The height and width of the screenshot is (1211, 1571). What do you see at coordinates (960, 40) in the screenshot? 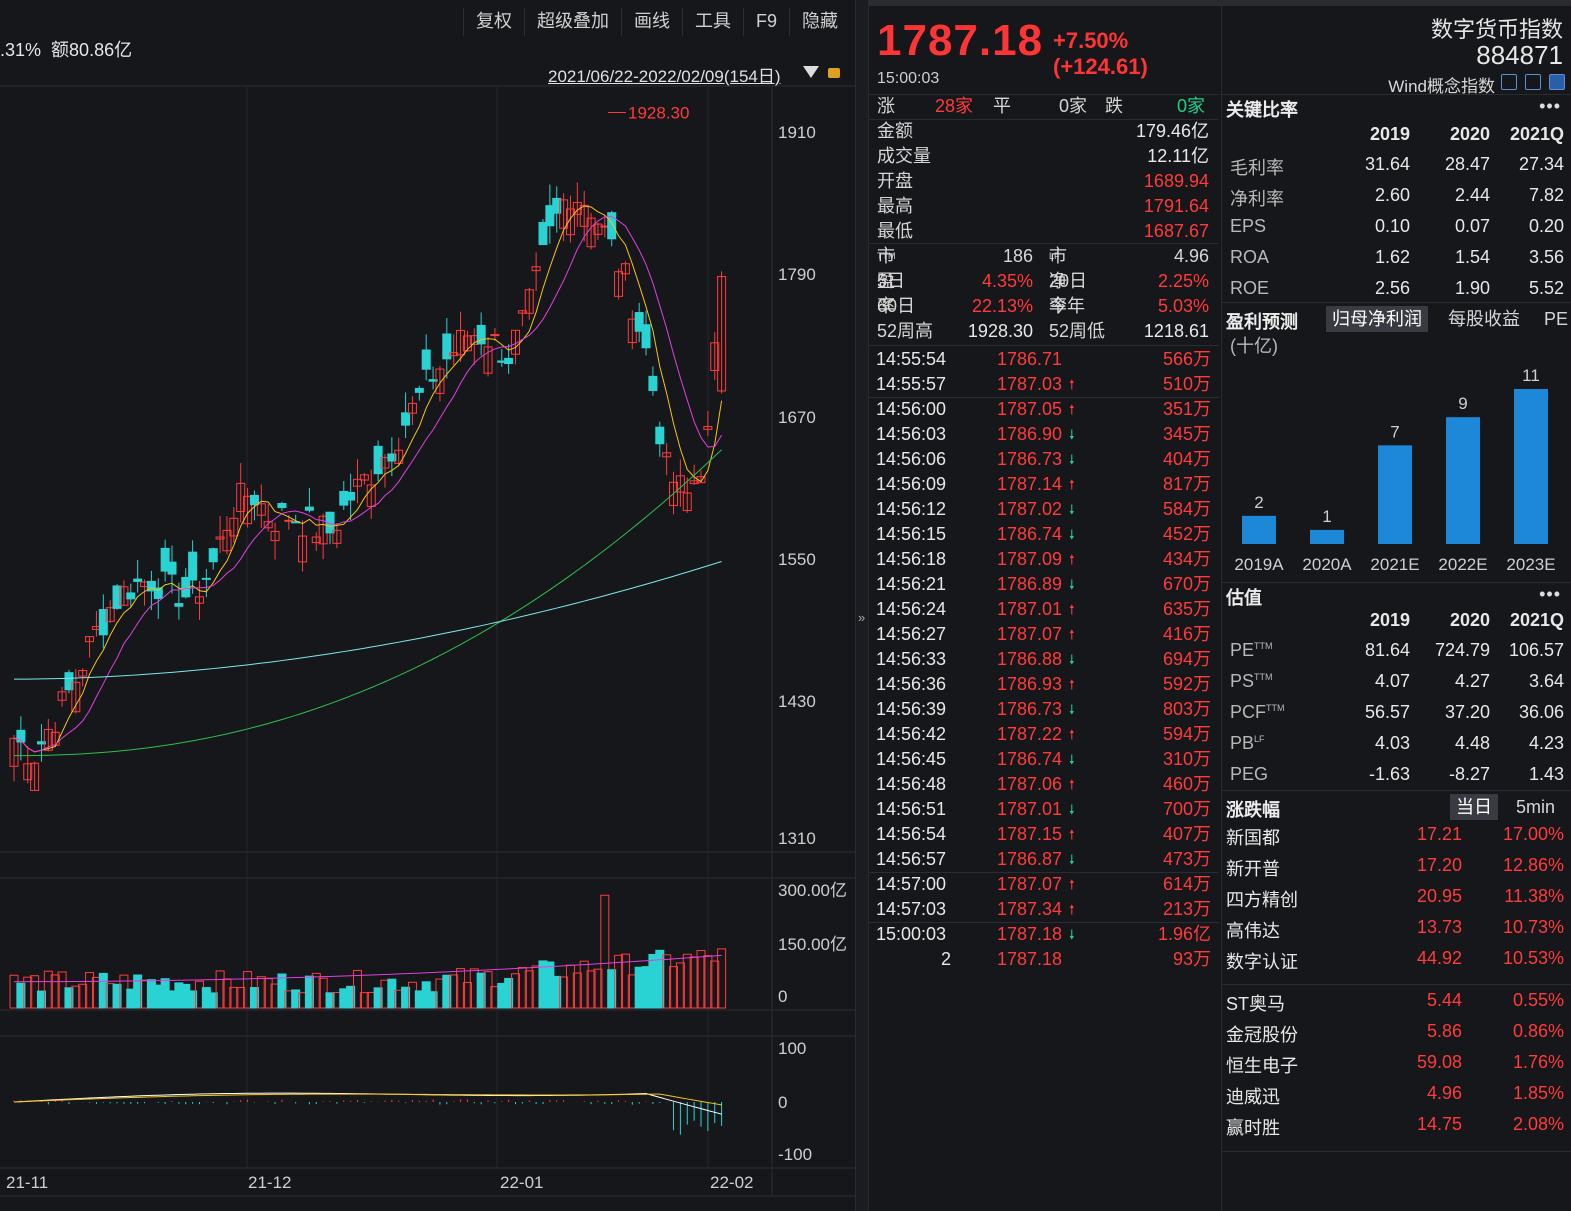
I see `last-price: 1787.18` at bounding box center [960, 40].